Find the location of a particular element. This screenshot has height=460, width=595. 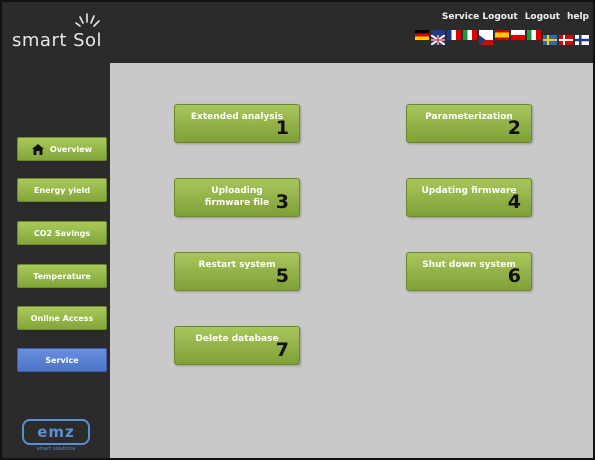

action-number: 2 is located at coordinates (514, 128).